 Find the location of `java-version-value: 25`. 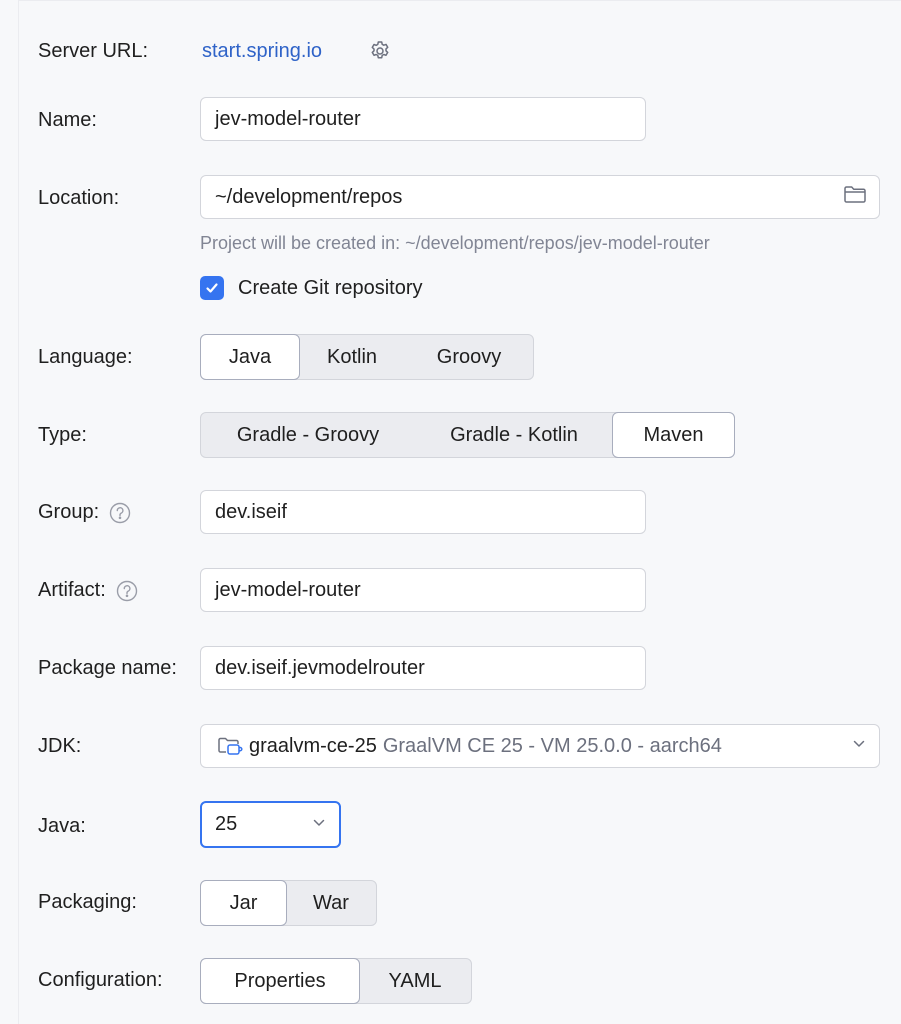

java-version-value: 25 is located at coordinates (226, 824).